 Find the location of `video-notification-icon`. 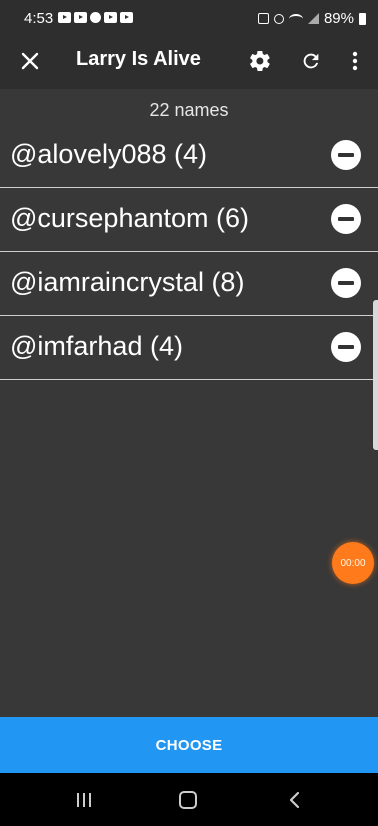

video-notification-icon is located at coordinates (110, 17).